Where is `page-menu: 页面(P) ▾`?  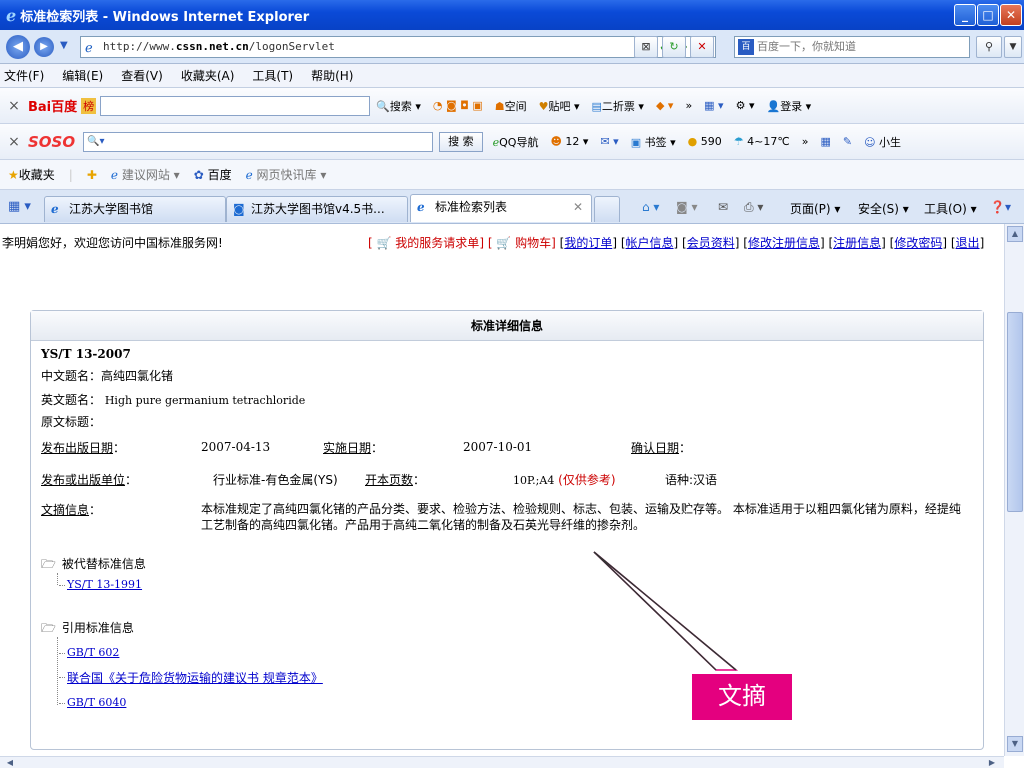
page-menu: 页面(P) ▾ is located at coordinates (815, 208).